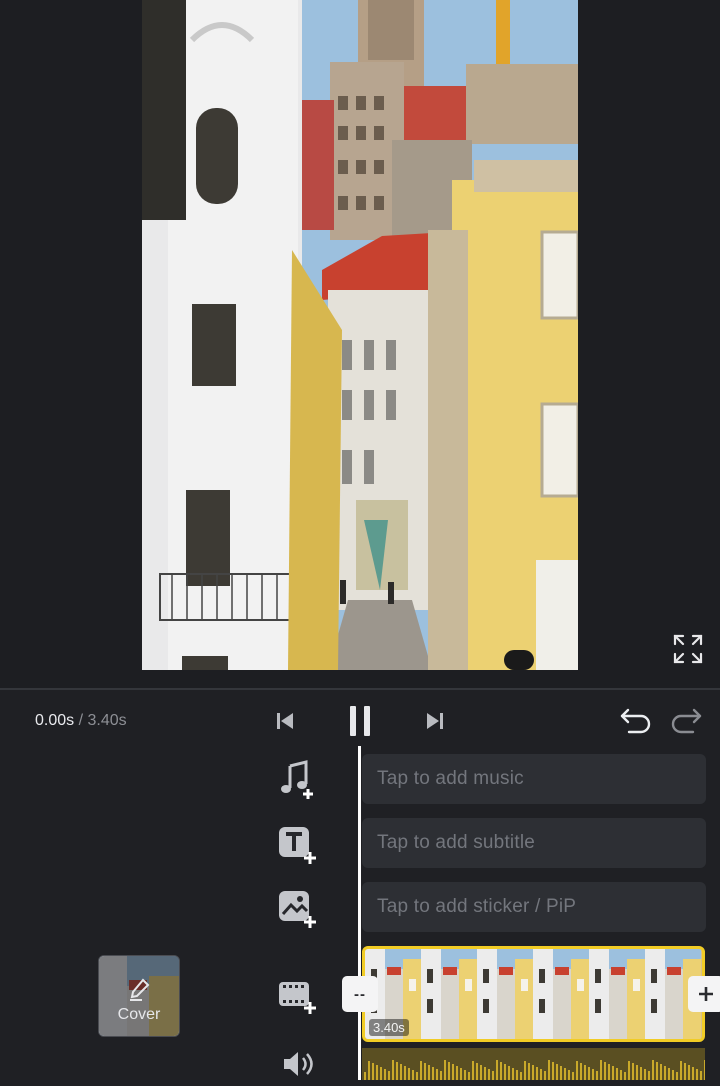 The height and width of the screenshot is (1086, 720). I want to click on cover-label: Cover, so click(139, 1014).